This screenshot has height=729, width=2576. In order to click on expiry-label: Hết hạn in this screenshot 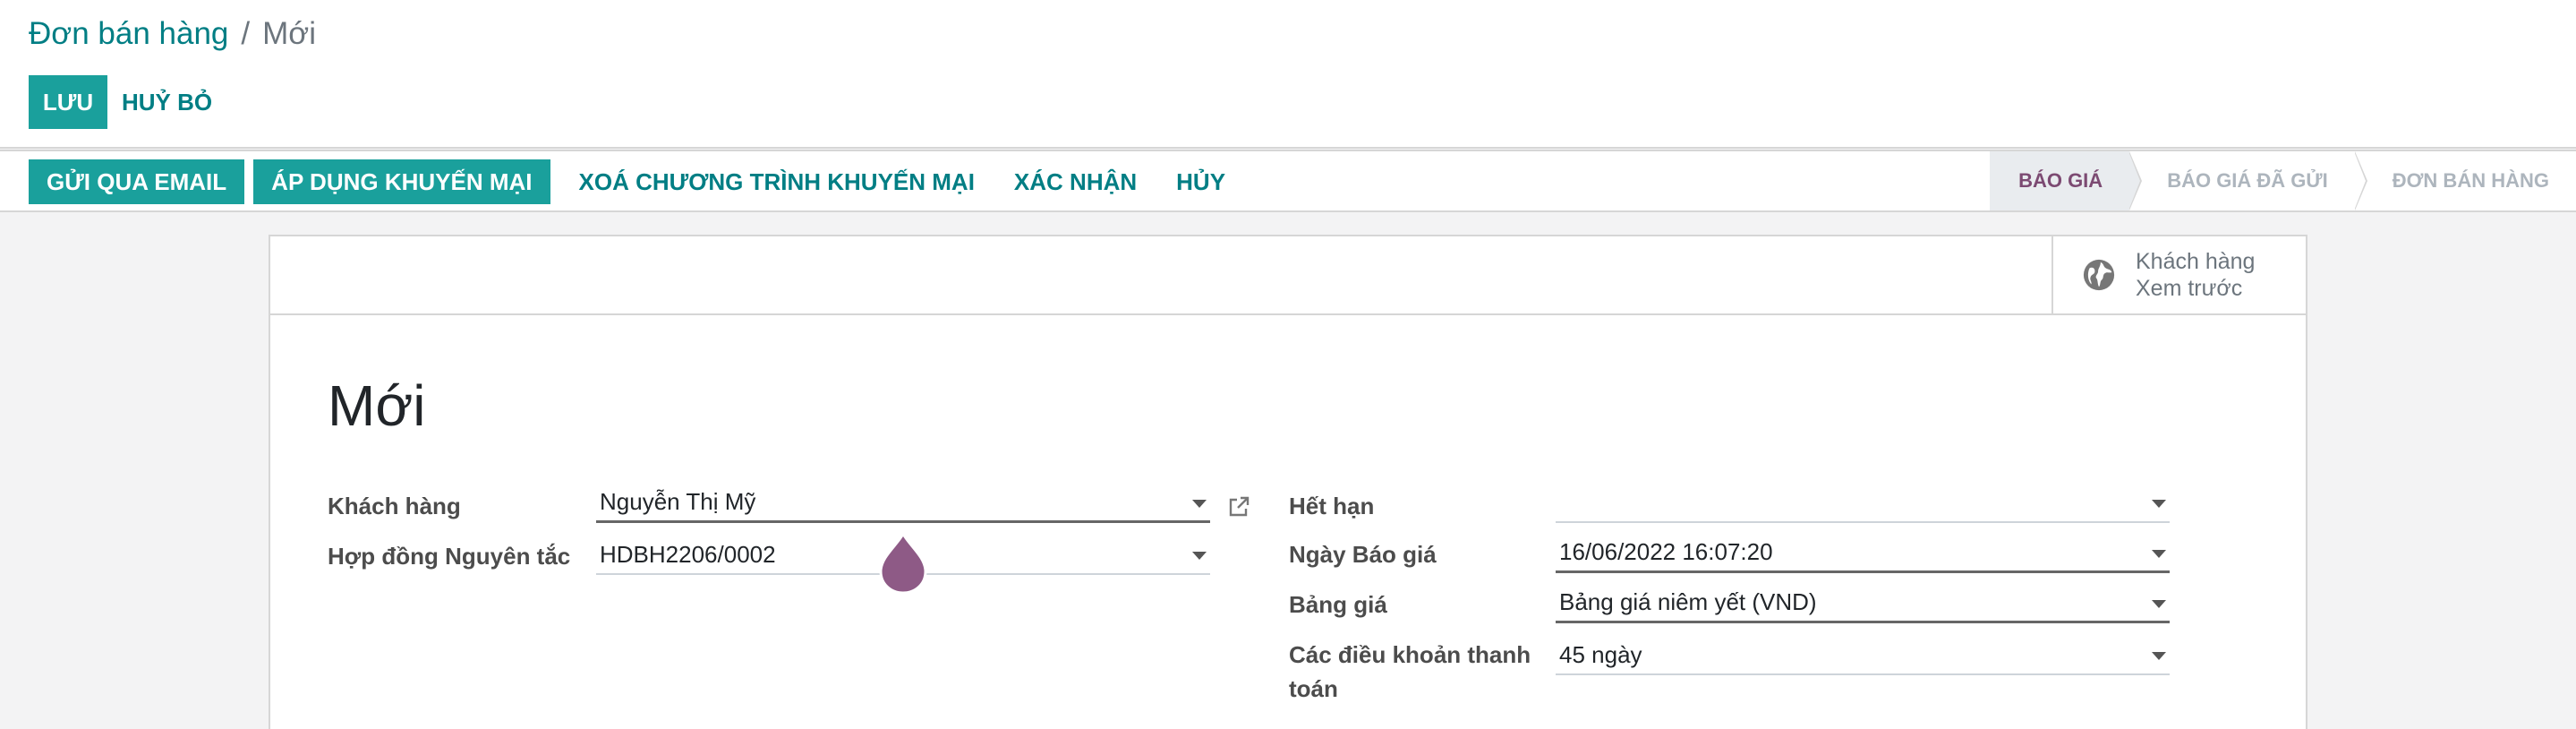, I will do `click(1332, 506)`.